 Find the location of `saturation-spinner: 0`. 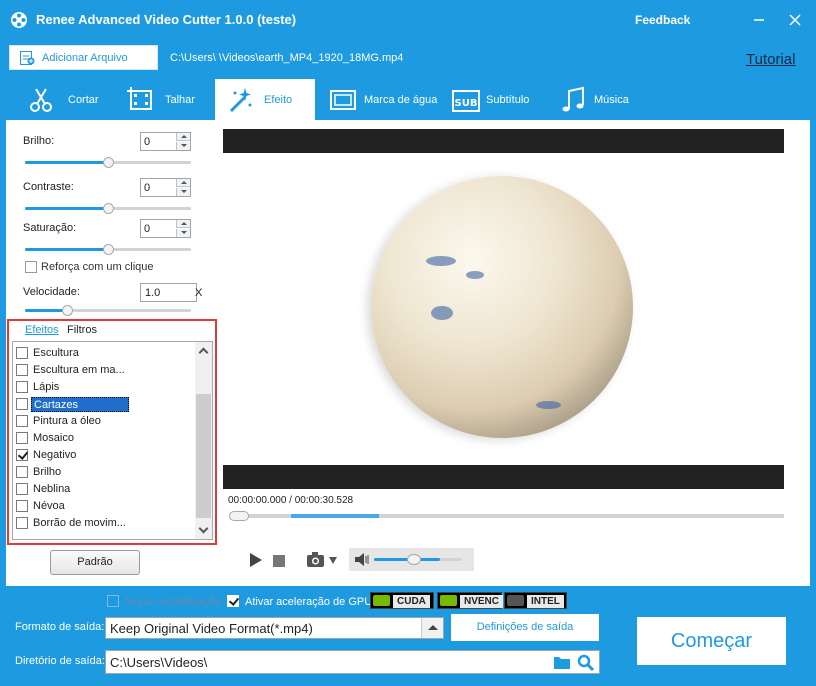

saturation-spinner: 0 is located at coordinates (165, 228).